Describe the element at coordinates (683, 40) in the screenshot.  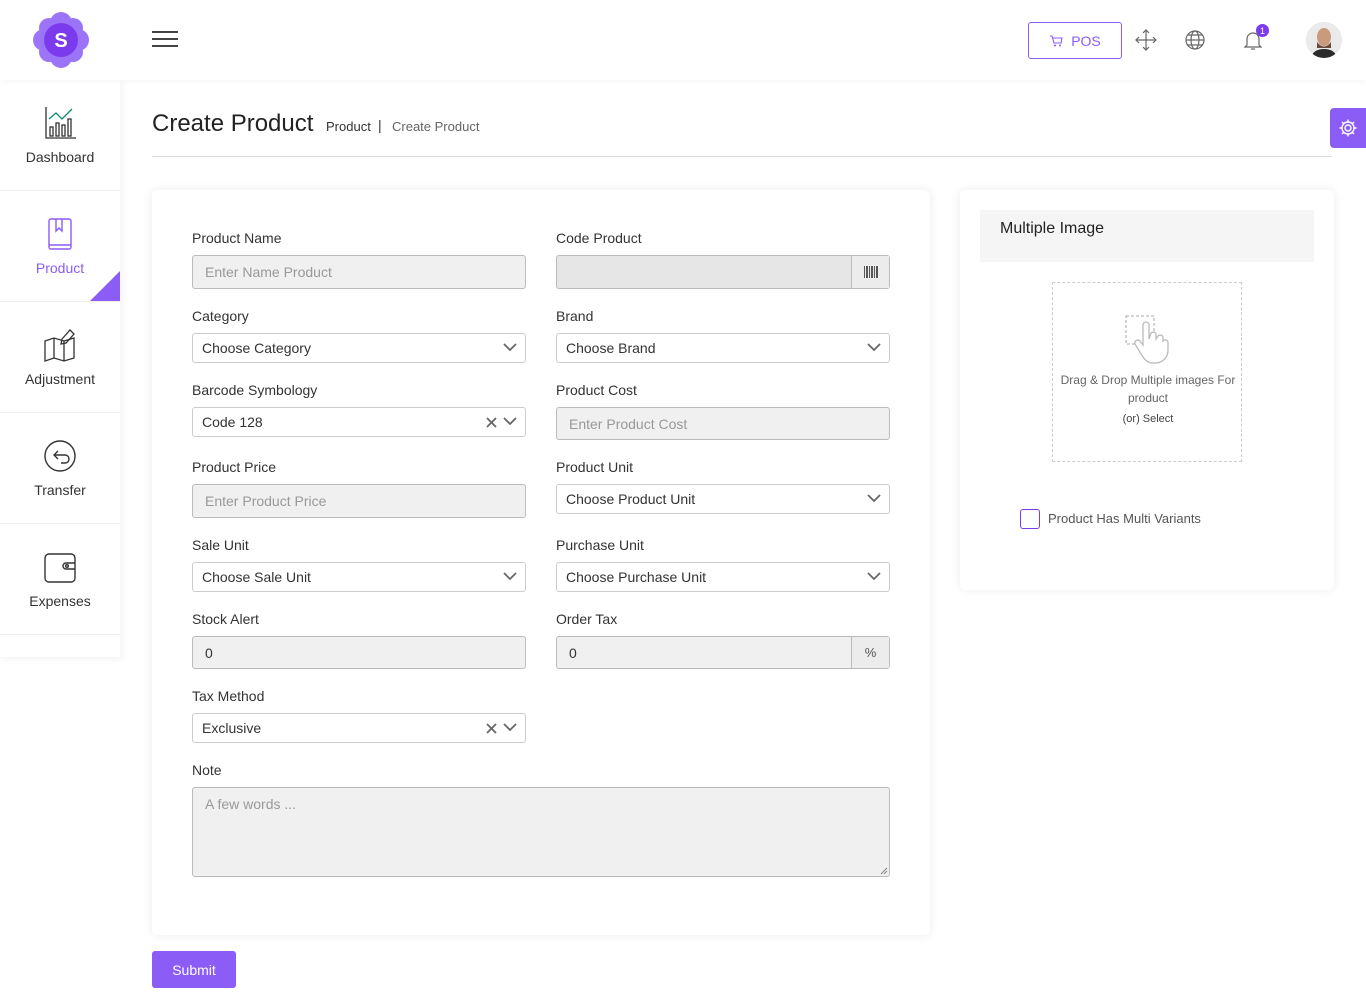
I see `top-bar: S POS 1` at that location.